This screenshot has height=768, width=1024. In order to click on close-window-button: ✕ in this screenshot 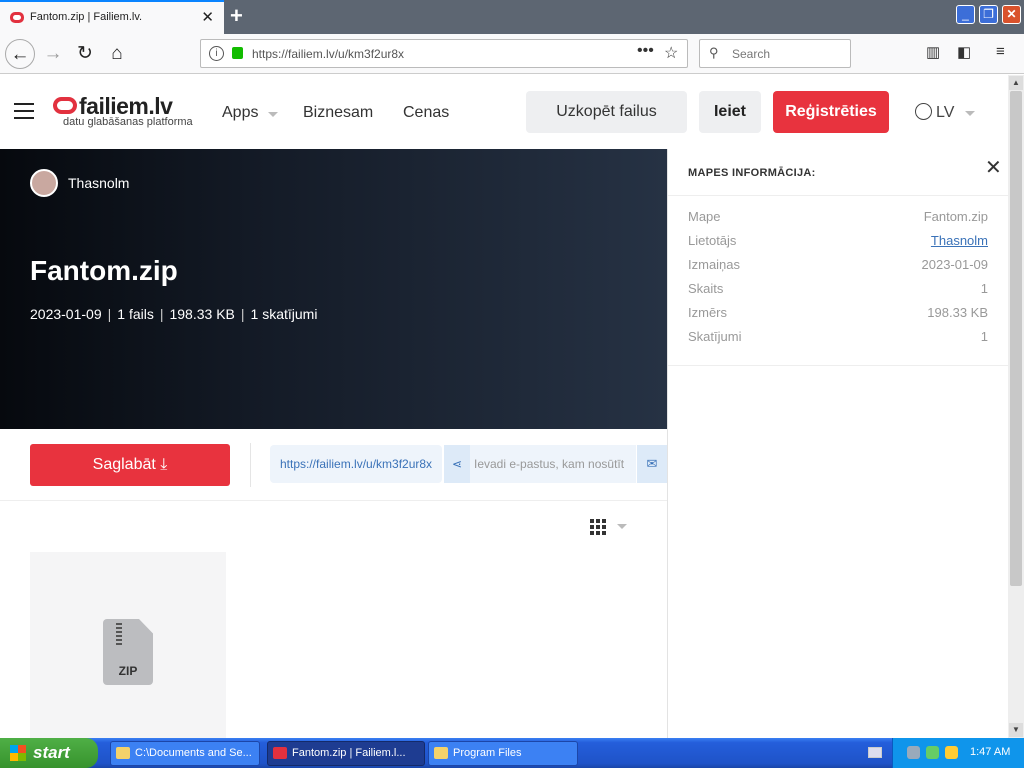, I will do `click(1011, 14)`.